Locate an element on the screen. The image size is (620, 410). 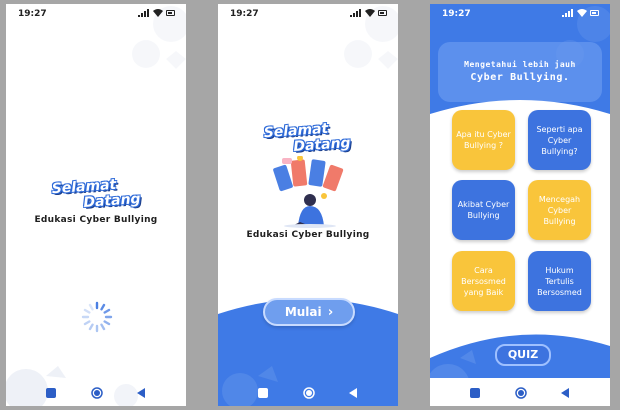
header-title: Cyber Bullying. is located at coordinates (520, 77).